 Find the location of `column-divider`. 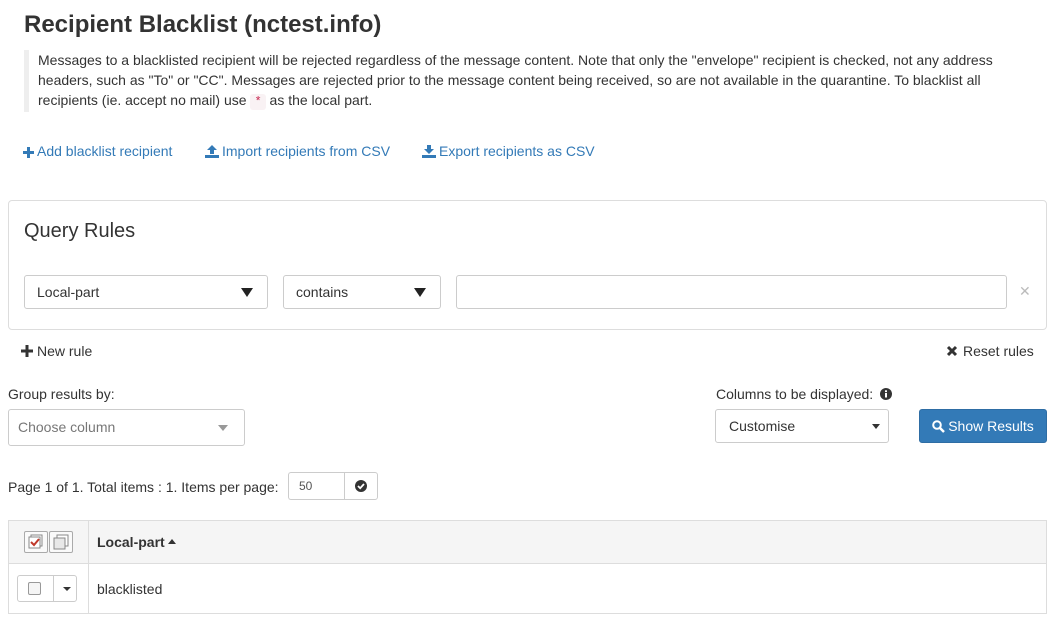

column-divider is located at coordinates (88, 567).